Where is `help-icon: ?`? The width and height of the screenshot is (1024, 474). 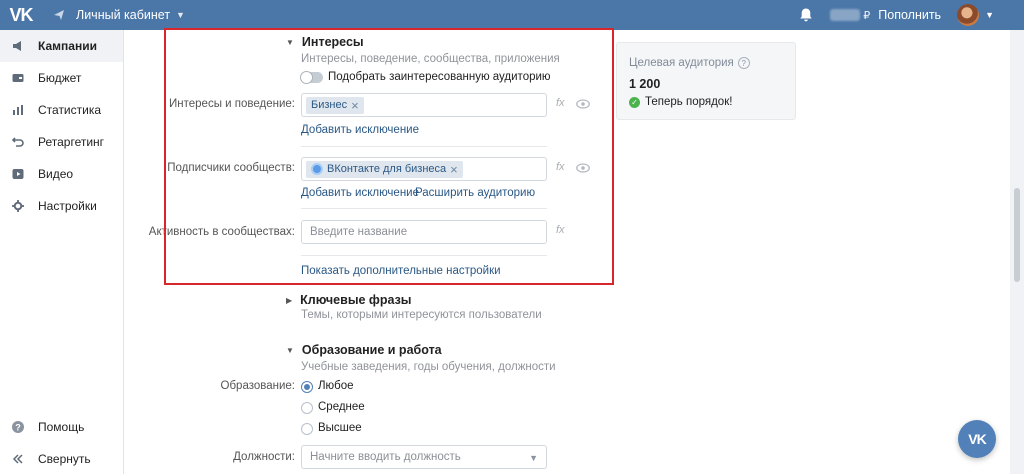 help-icon: ? is located at coordinates (18, 427).